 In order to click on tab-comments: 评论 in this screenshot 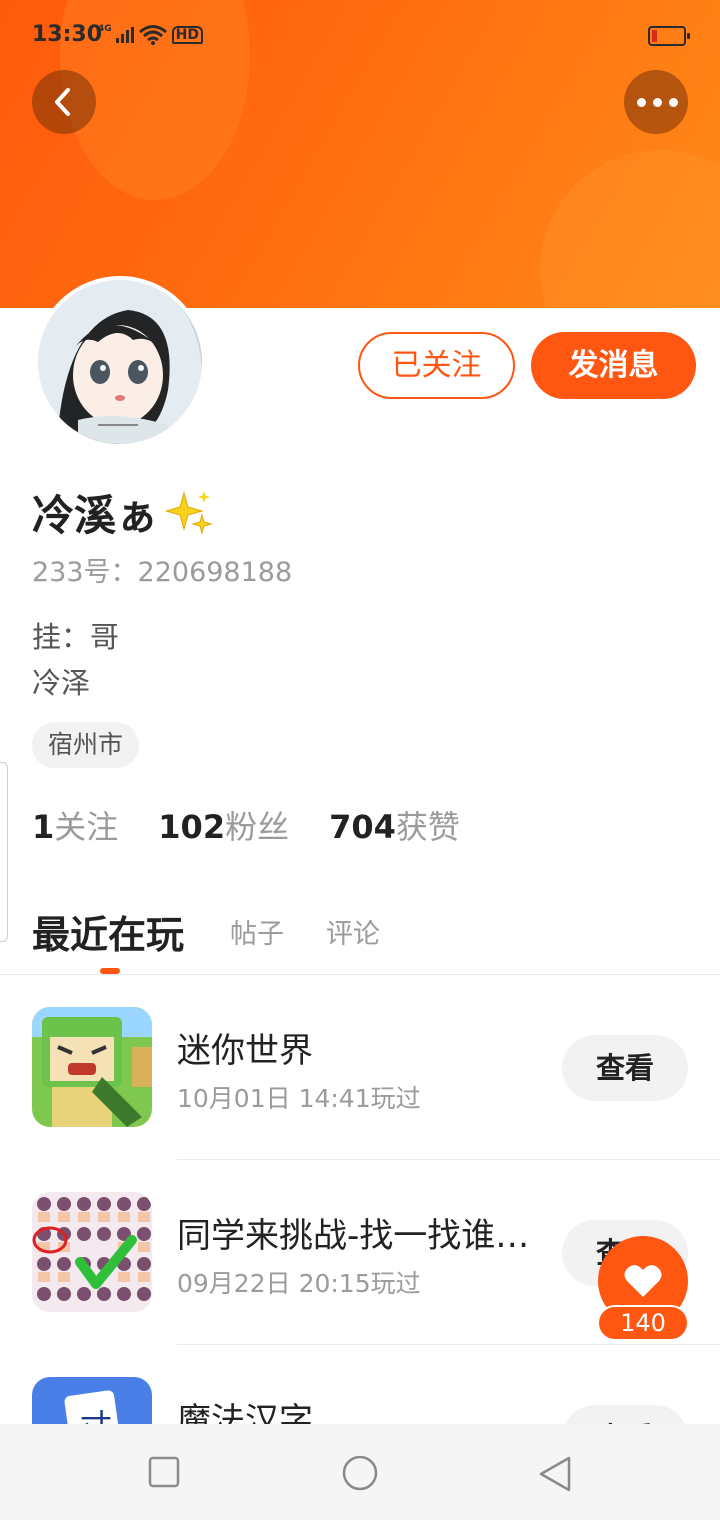, I will do `click(353, 931)`.